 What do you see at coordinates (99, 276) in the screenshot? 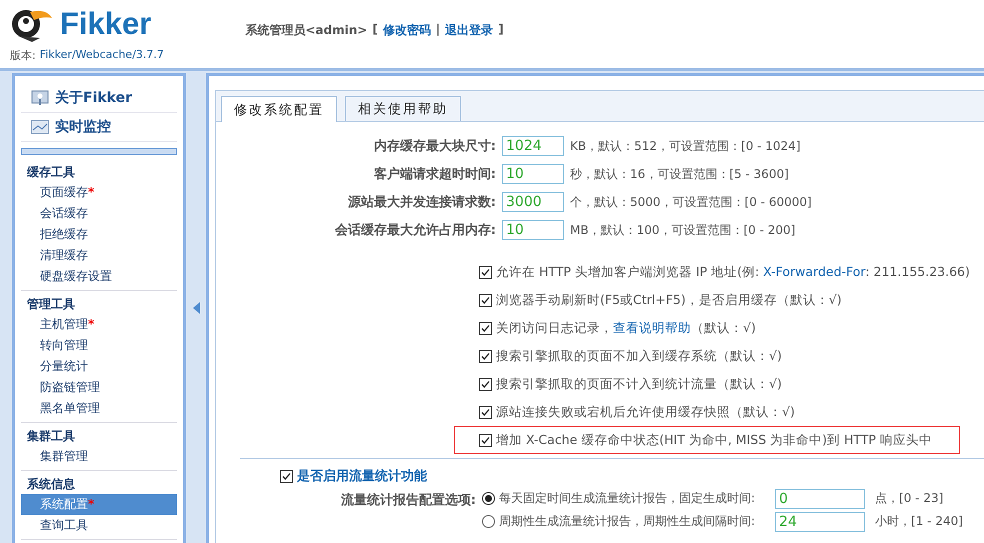
I see `sidebar-item: 硬盘缓存设置` at bounding box center [99, 276].